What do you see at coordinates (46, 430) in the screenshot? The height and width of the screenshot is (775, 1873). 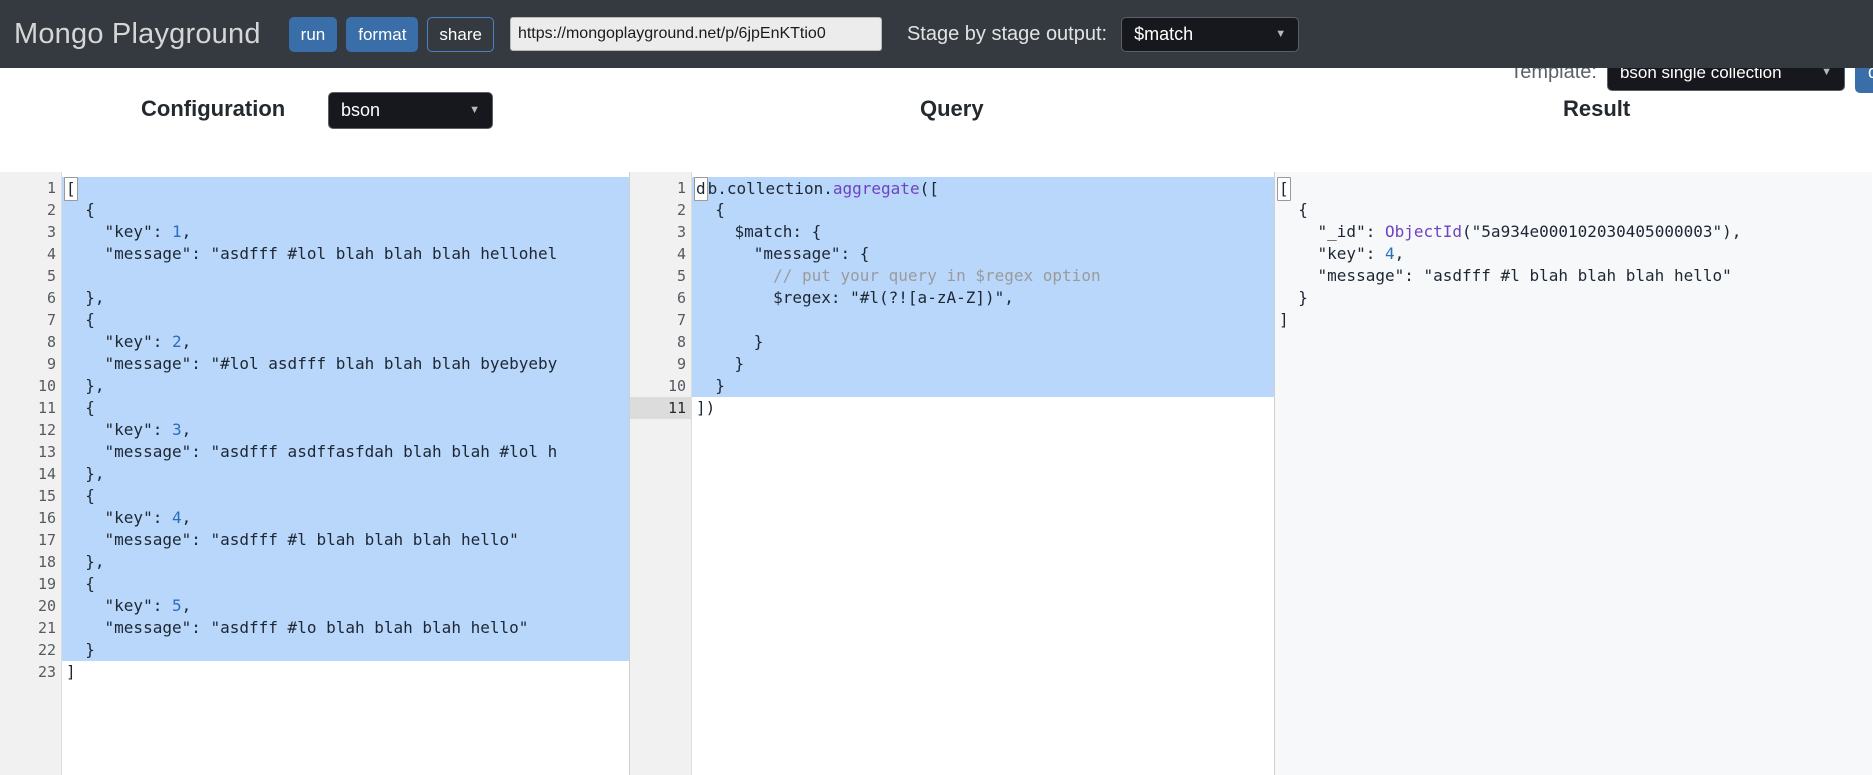 I see `line-number: 12` at bounding box center [46, 430].